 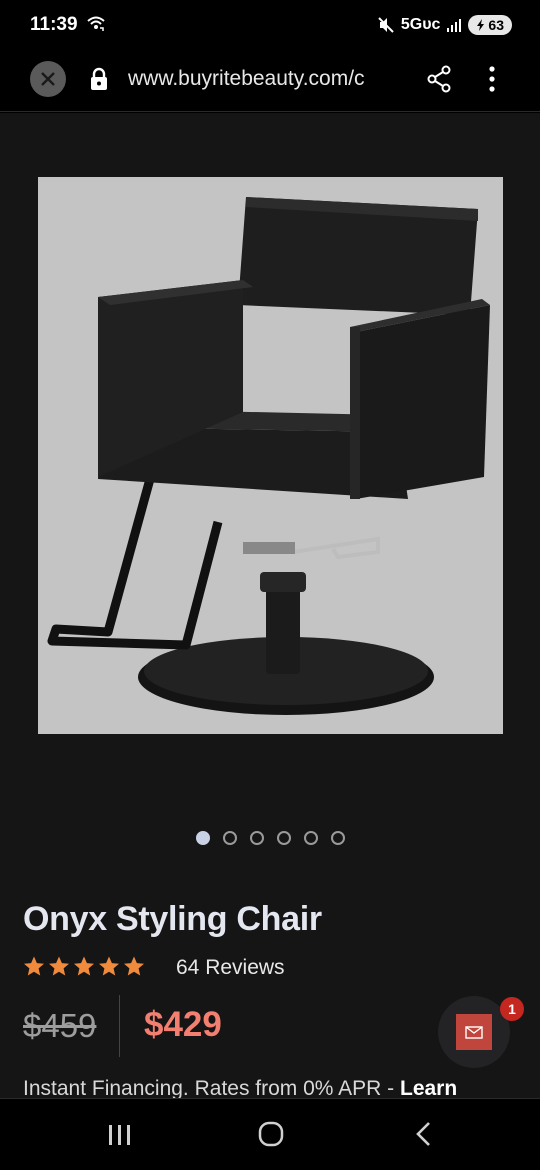 I want to click on original-price: $459, so click(x=60, y=1025).